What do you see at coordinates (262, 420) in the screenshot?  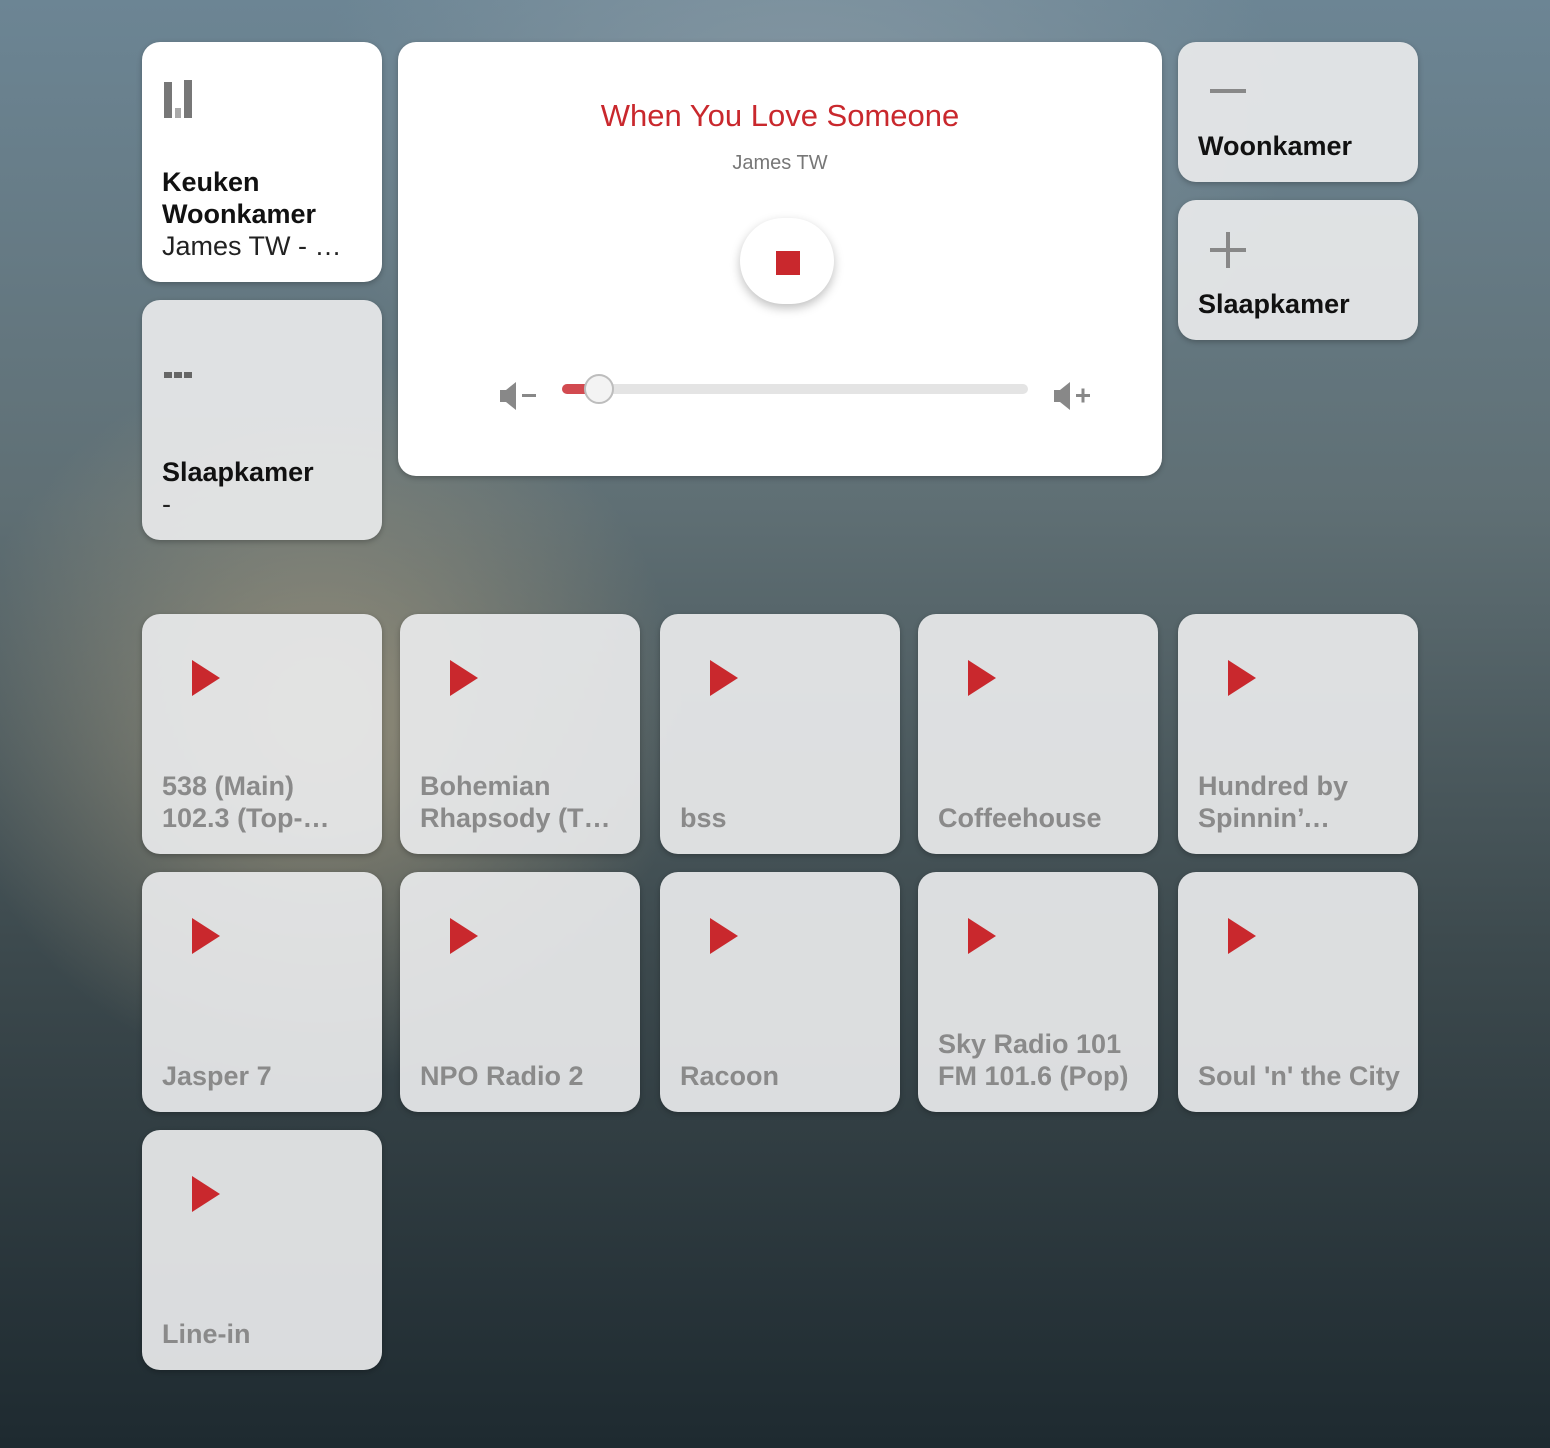 I see `speaker-tile-slaapkamer: Slaapkamer -` at bounding box center [262, 420].